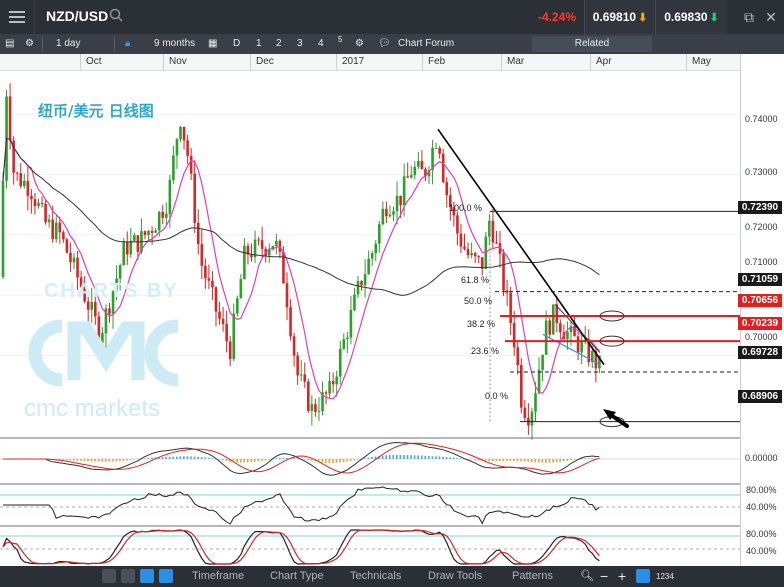  What do you see at coordinates (259, 44) in the screenshot?
I see `layout-button-1: 1` at bounding box center [259, 44].